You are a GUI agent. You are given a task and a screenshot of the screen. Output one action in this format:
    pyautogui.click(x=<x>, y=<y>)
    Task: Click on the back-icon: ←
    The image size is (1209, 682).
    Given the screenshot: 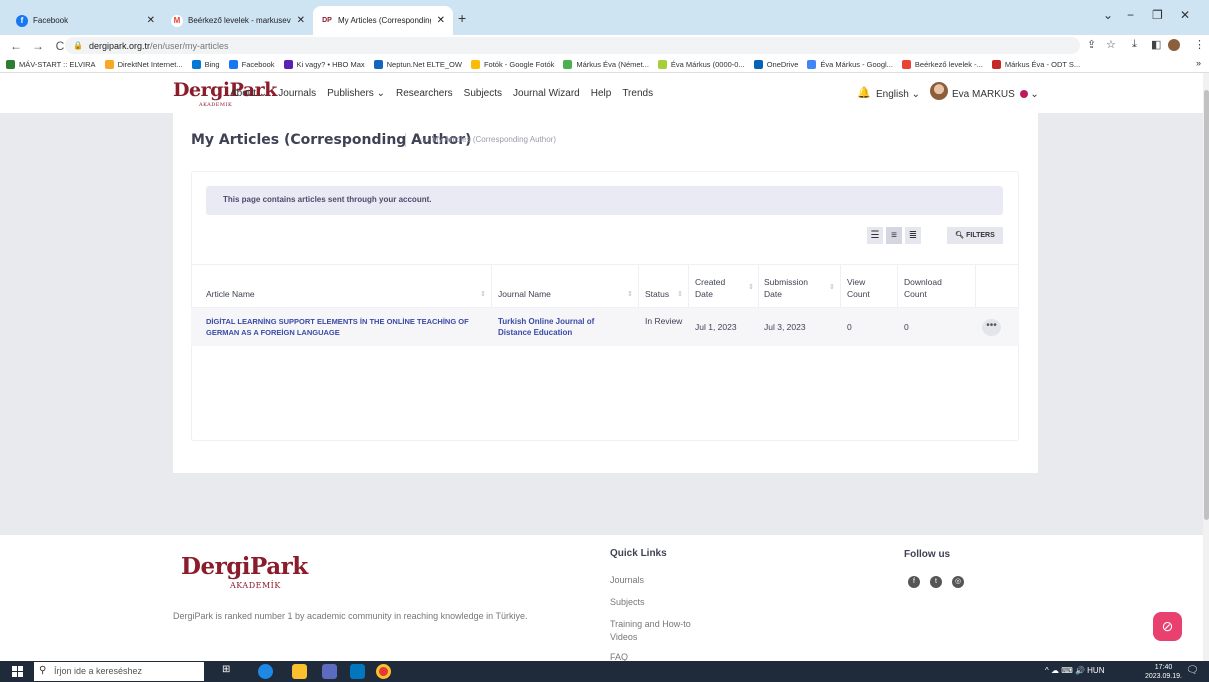 What is the action you would take?
    pyautogui.click(x=16, y=46)
    